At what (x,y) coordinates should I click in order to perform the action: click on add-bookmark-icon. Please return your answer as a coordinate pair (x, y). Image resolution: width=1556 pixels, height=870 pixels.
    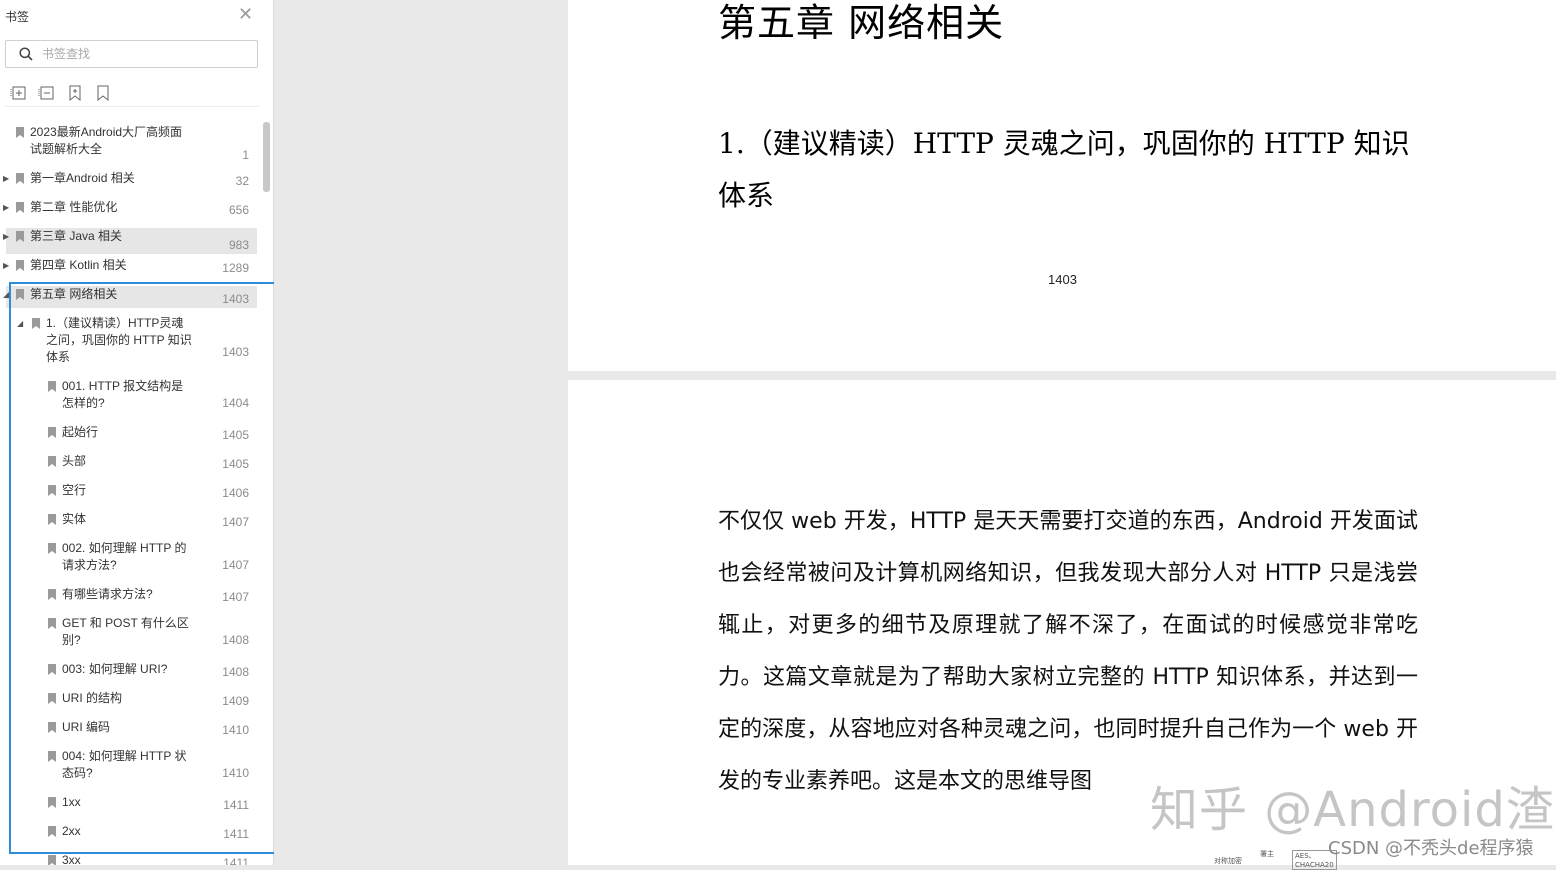
    Looking at the image, I should click on (75, 93).